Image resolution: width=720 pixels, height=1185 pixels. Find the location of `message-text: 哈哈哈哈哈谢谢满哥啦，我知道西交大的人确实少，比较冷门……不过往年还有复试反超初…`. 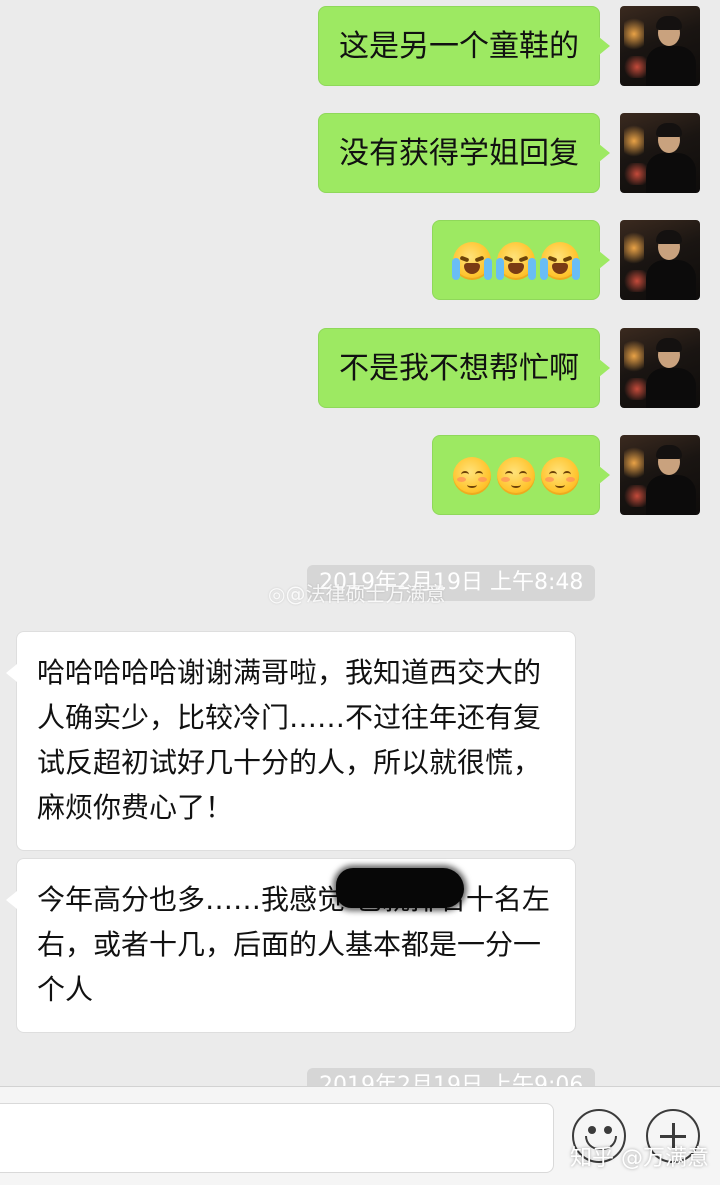

message-text: 哈哈哈哈哈谢谢满哥啦，我知道西交大的人确实少，比较冷门……不过往年还有复试反超初… is located at coordinates (289, 740).